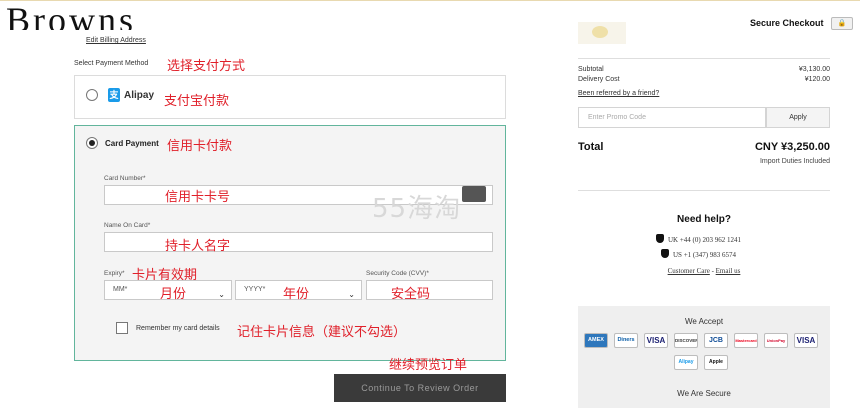  Describe the element at coordinates (705, 255) in the screenshot. I see `phone-us: US +1 (347) 983 6574` at that location.